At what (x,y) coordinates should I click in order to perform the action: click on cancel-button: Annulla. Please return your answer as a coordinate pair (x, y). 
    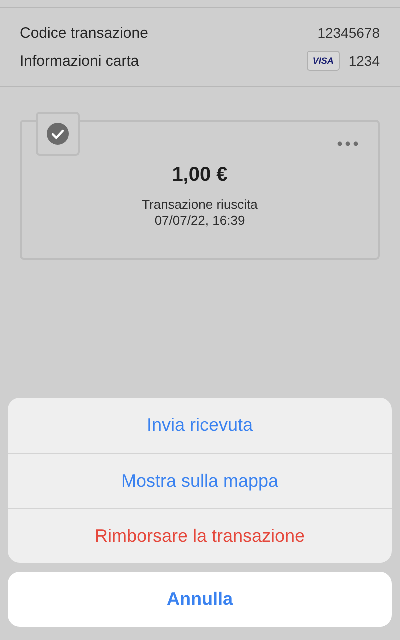
    Looking at the image, I should click on (200, 599).